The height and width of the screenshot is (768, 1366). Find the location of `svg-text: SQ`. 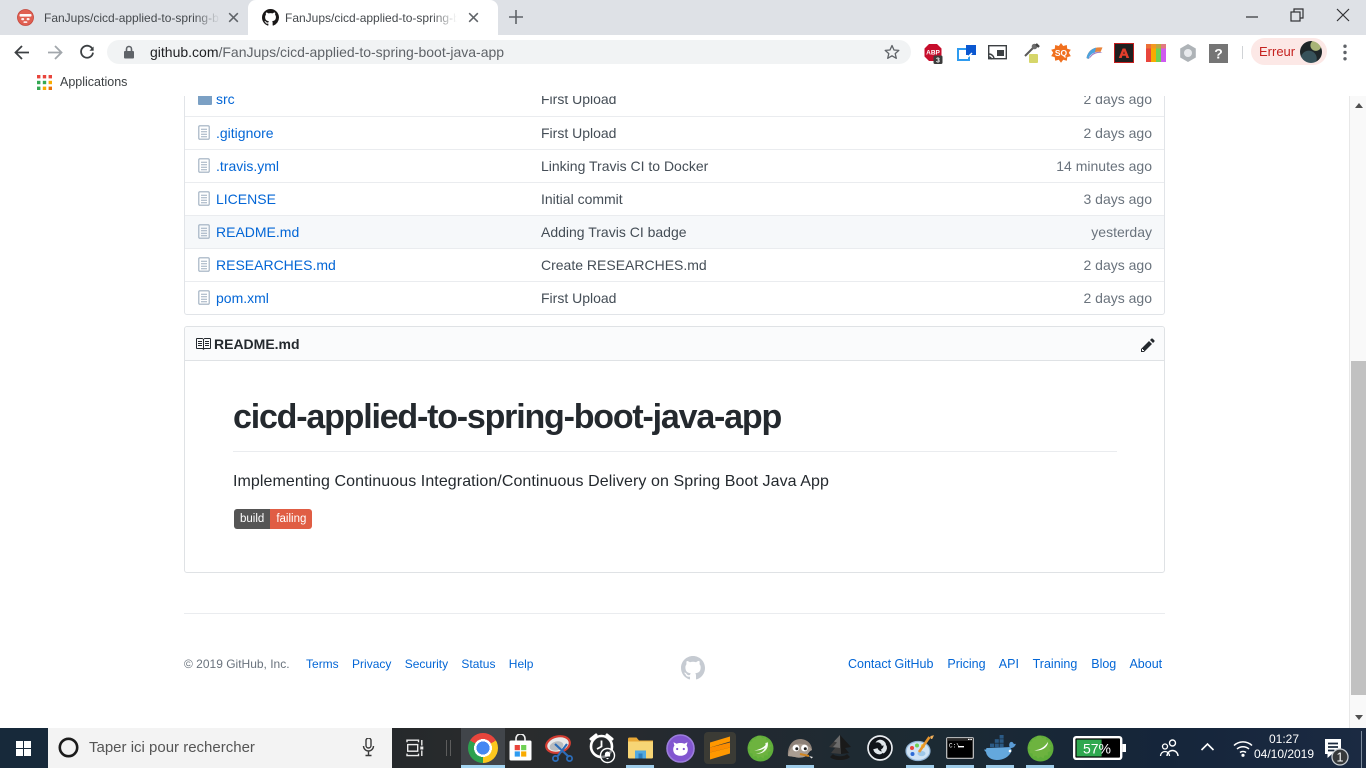

svg-text: SQ is located at coordinates (1061, 53).